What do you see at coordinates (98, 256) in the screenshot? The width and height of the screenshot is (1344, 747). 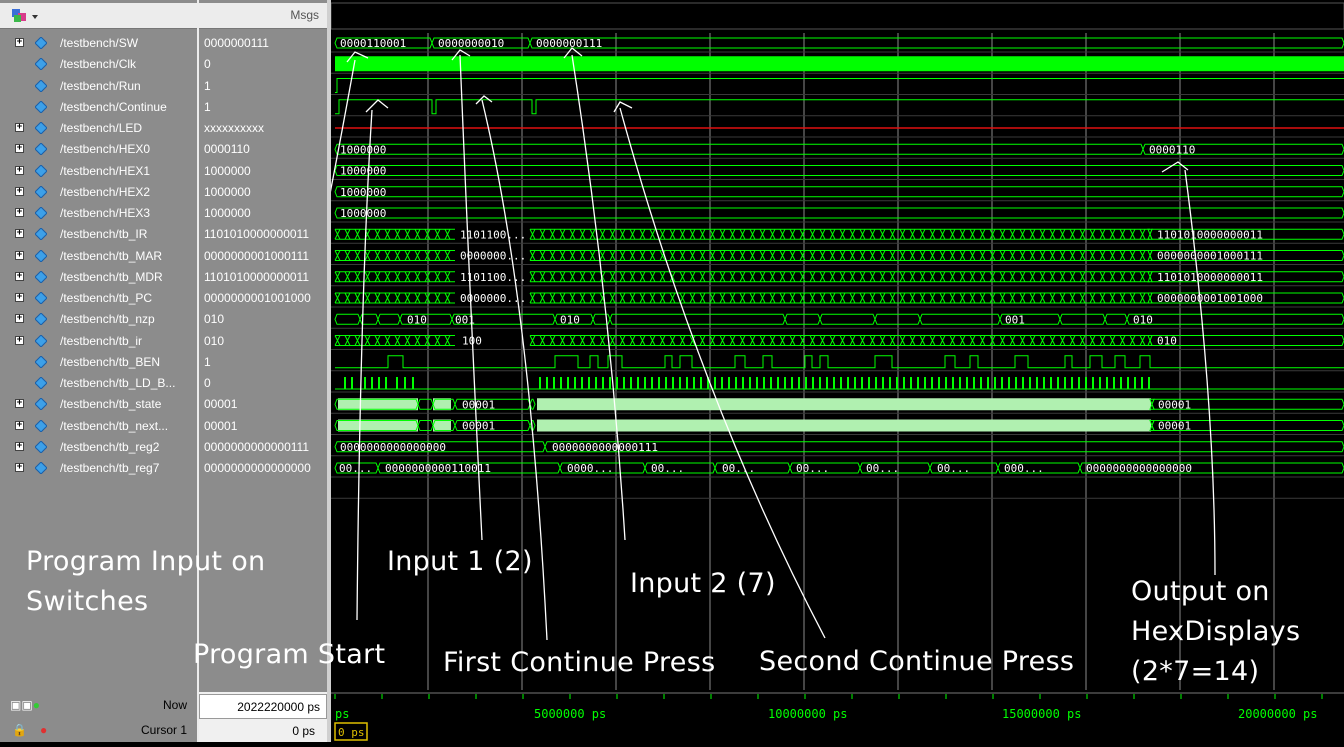 I see `signal-row: + /testbench/tb_MAR` at bounding box center [98, 256].